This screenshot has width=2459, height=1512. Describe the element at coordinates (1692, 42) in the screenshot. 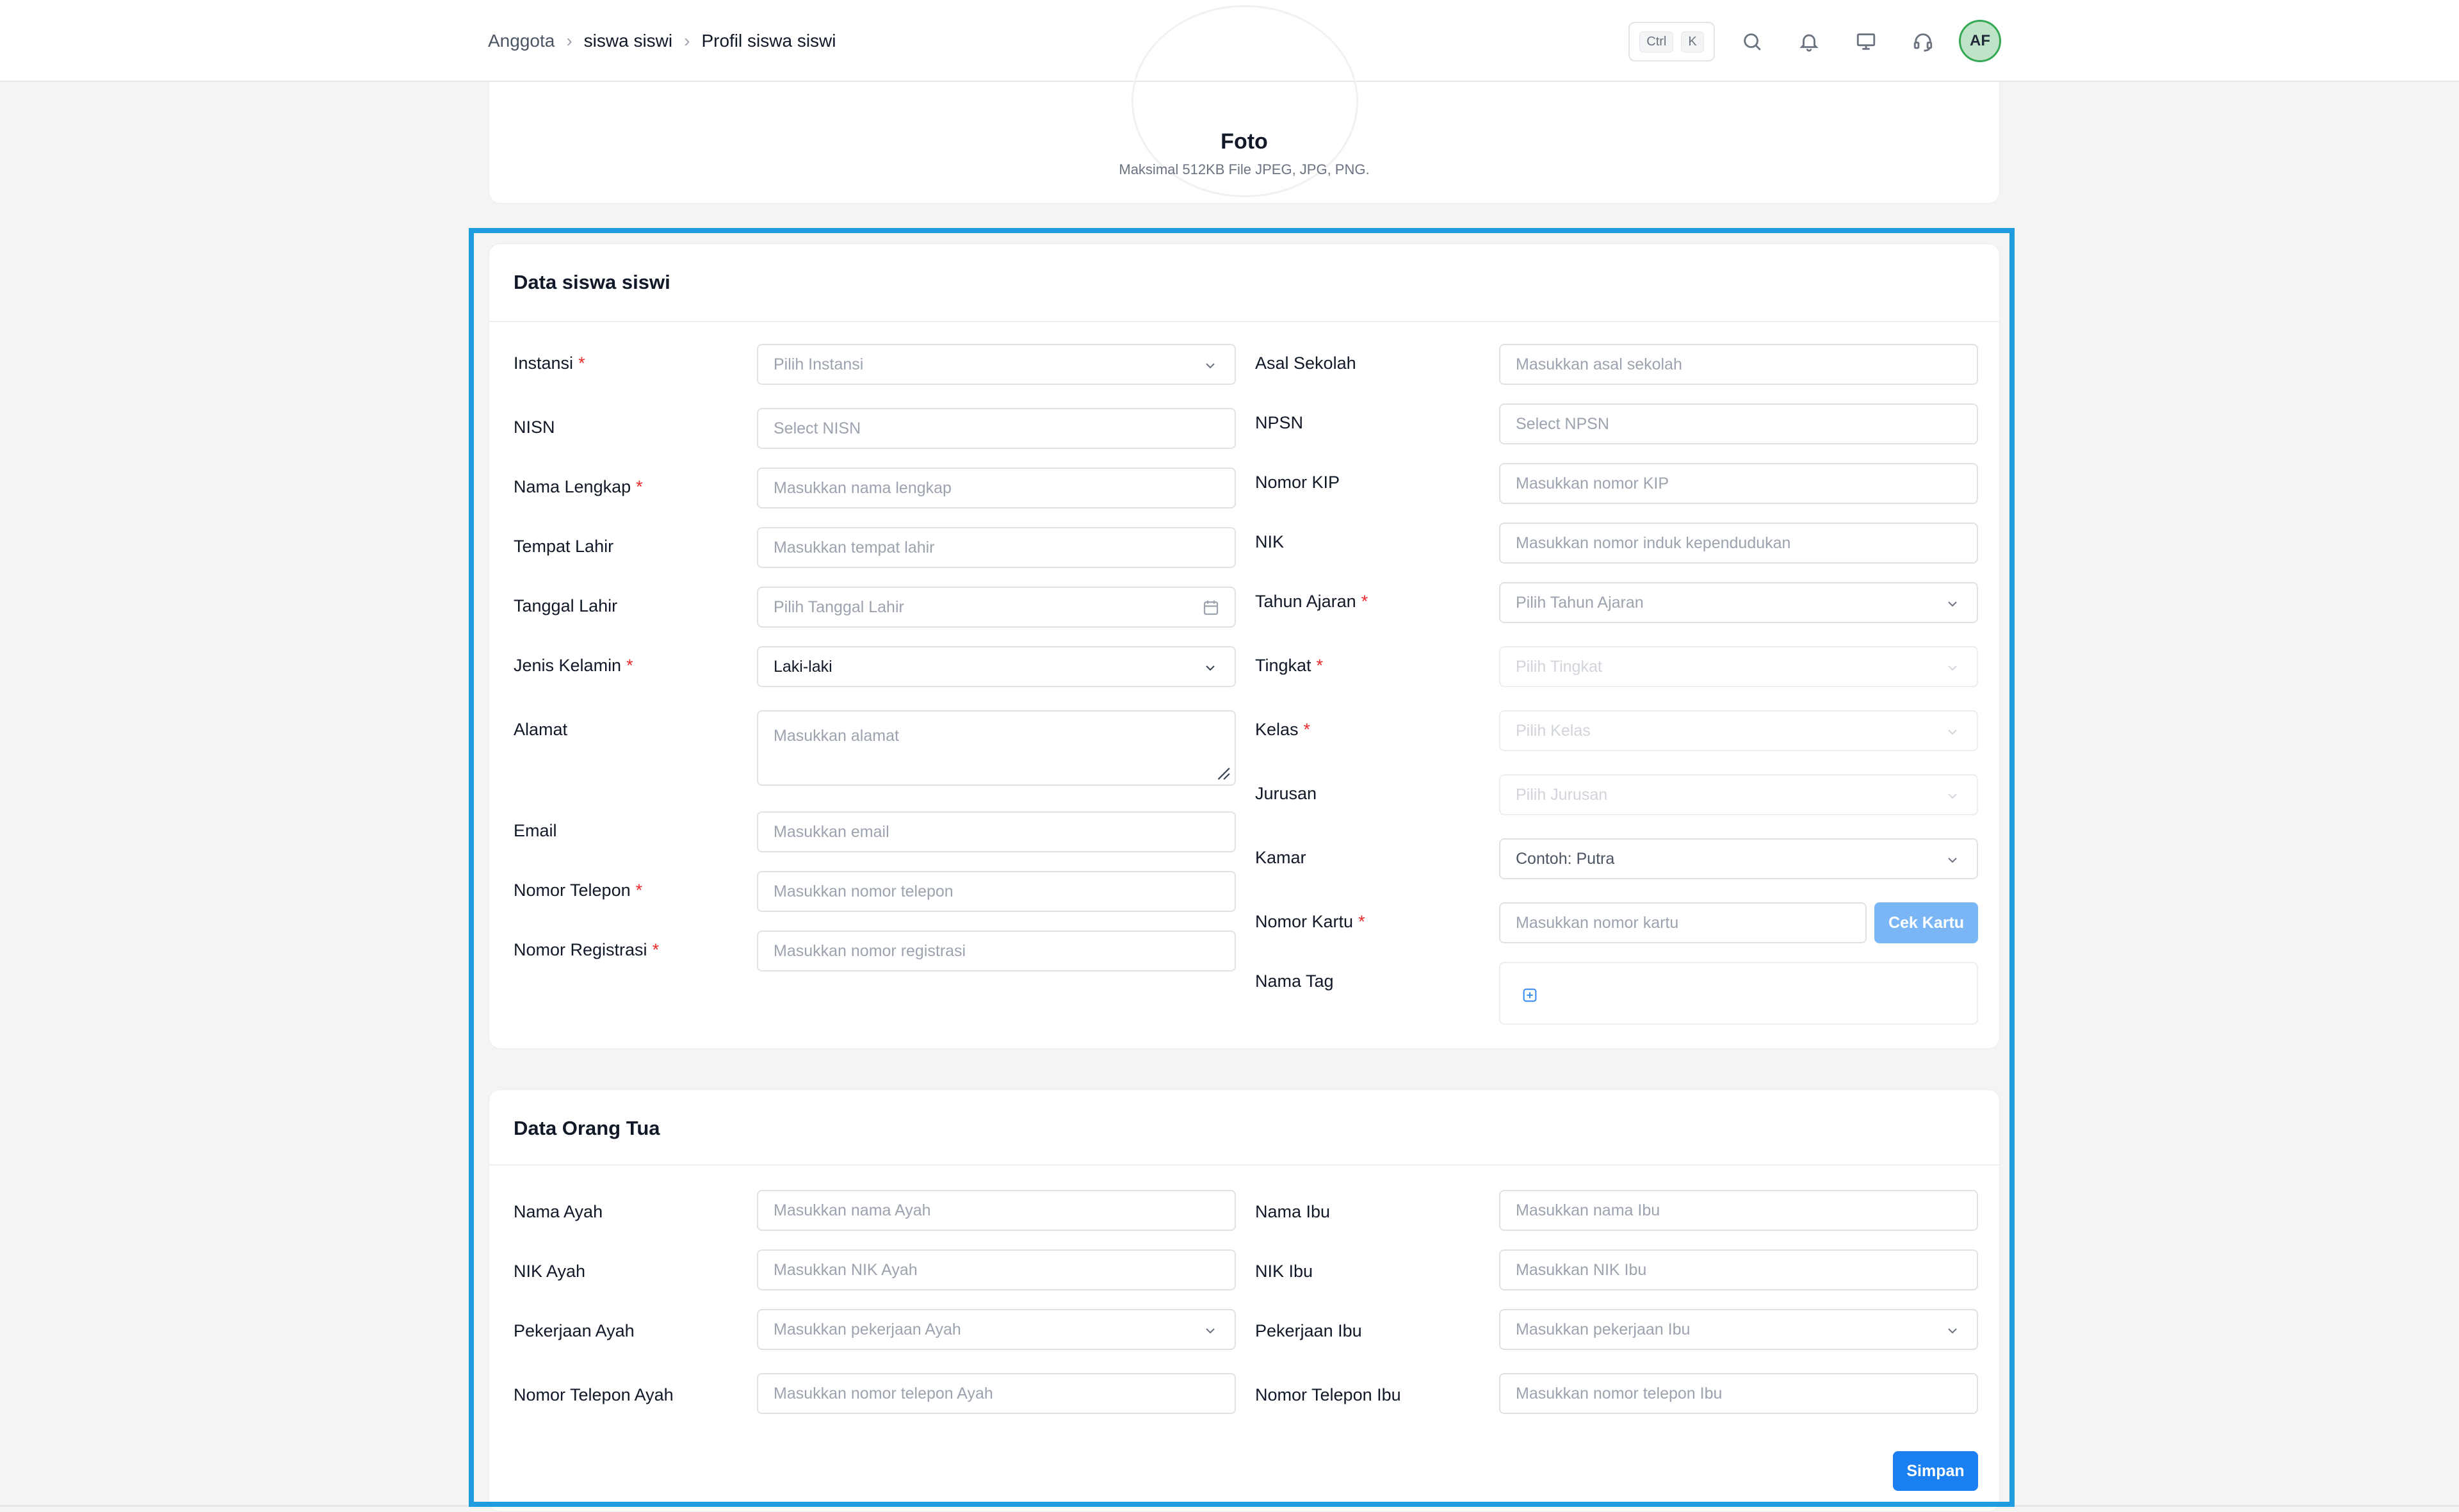

I see `kbd-k: K` at that location.